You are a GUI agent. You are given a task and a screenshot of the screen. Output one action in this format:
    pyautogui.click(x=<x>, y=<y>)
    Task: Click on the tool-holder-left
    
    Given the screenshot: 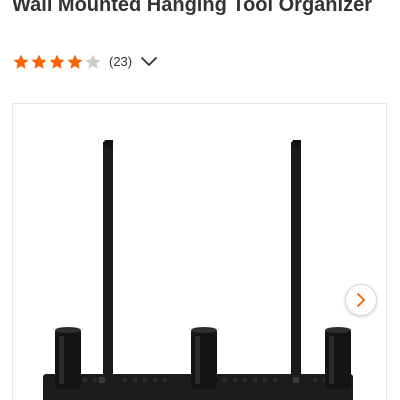 What is the action you would take?
    pyautogui.click(x=68, y=358)
    